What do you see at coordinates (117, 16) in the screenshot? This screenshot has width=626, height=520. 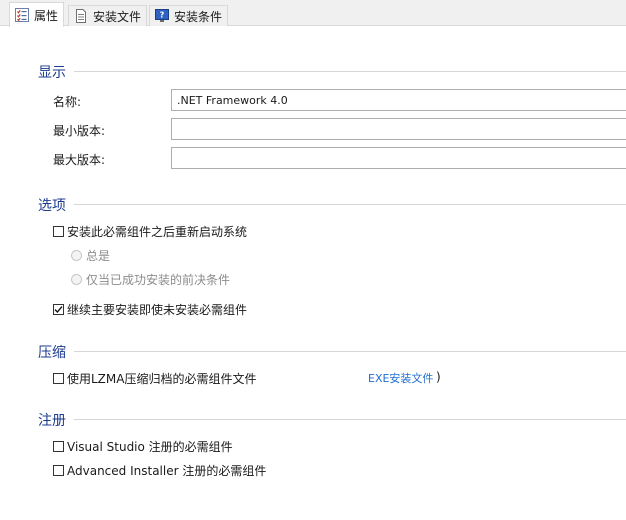 I see `tab-label: 安装文件` at bounding box center [117, 16].